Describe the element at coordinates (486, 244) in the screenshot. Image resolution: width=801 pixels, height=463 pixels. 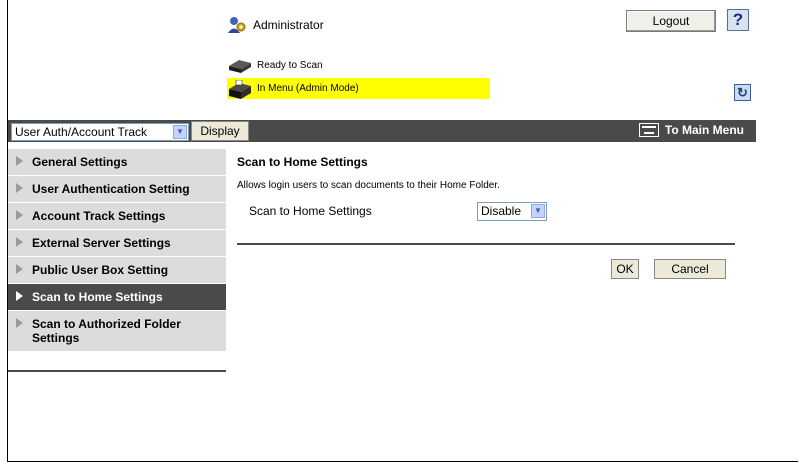
I see `content-divider` at that location.